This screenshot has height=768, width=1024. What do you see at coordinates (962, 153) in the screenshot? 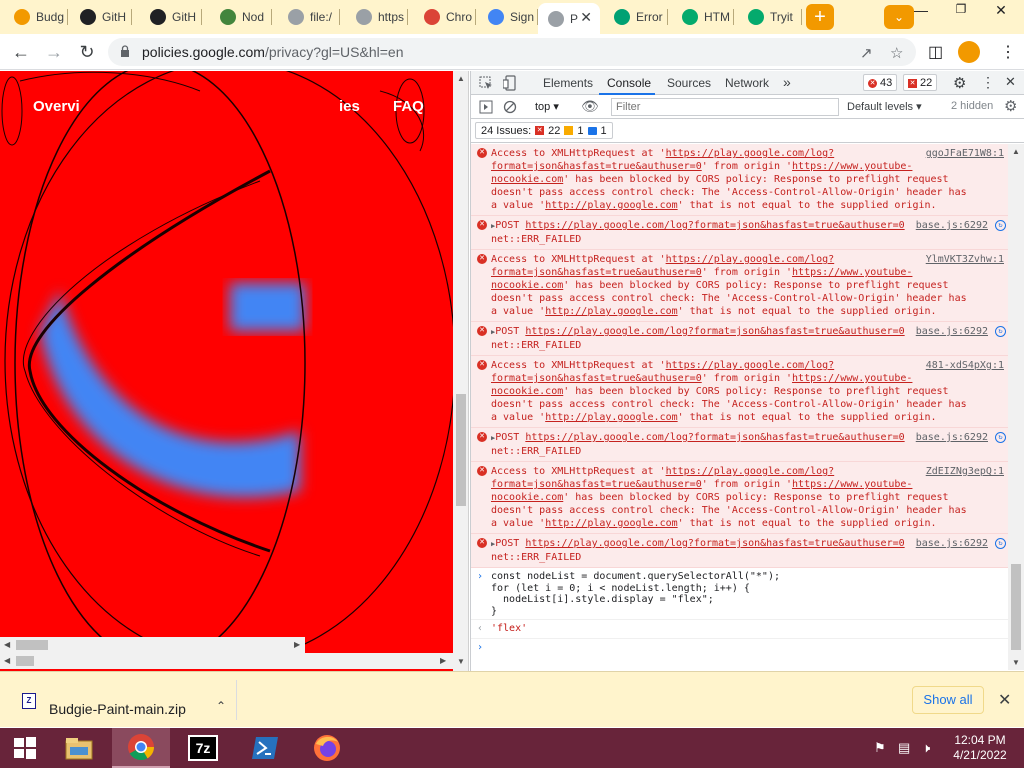
I see `source-link: ggoJFaE71W8:1` at bounding box center [962, 153].